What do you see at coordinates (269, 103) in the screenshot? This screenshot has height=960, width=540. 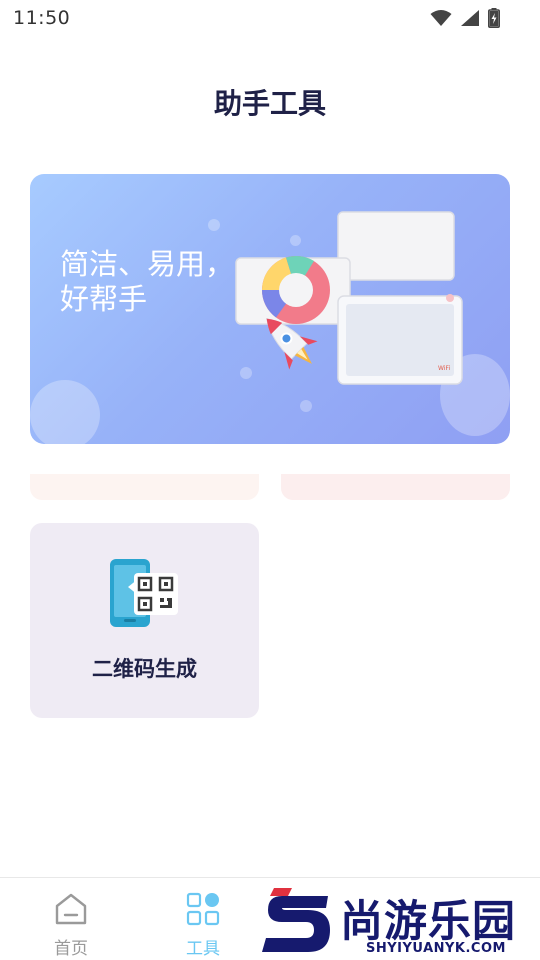 I see `page-title: 助手工具` at bounding box center [269, 103].